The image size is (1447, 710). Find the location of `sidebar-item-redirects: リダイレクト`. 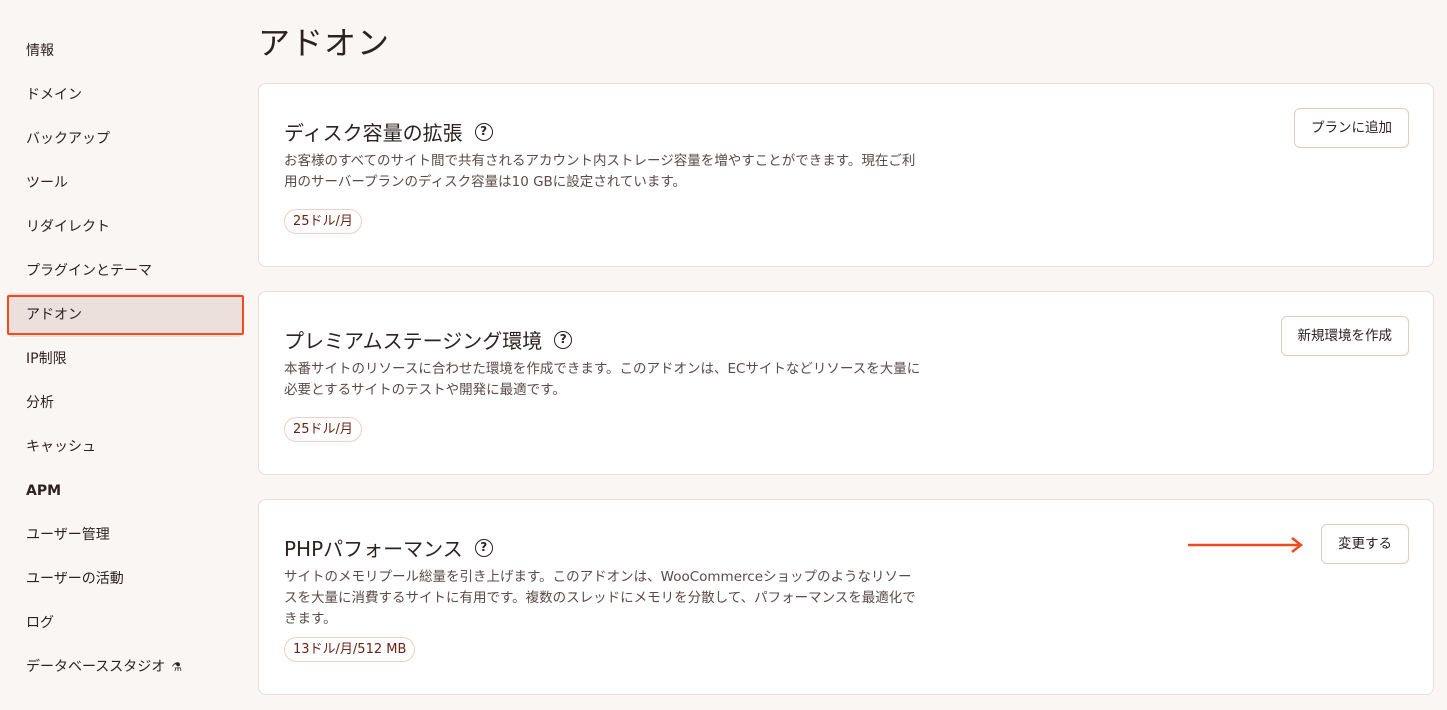

sidebar-item-redirects: リダイレクト is located at coordinates (125, 227).